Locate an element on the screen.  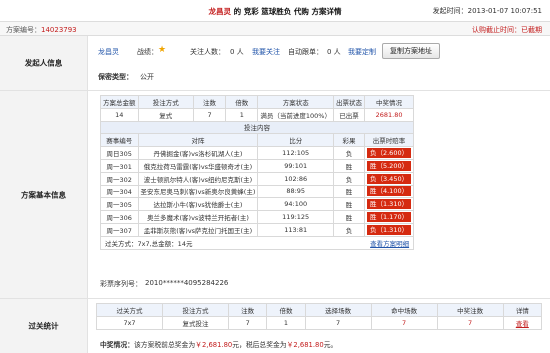
match-odds-tag: 胜（5.200） is located at coordinates (389, 165).